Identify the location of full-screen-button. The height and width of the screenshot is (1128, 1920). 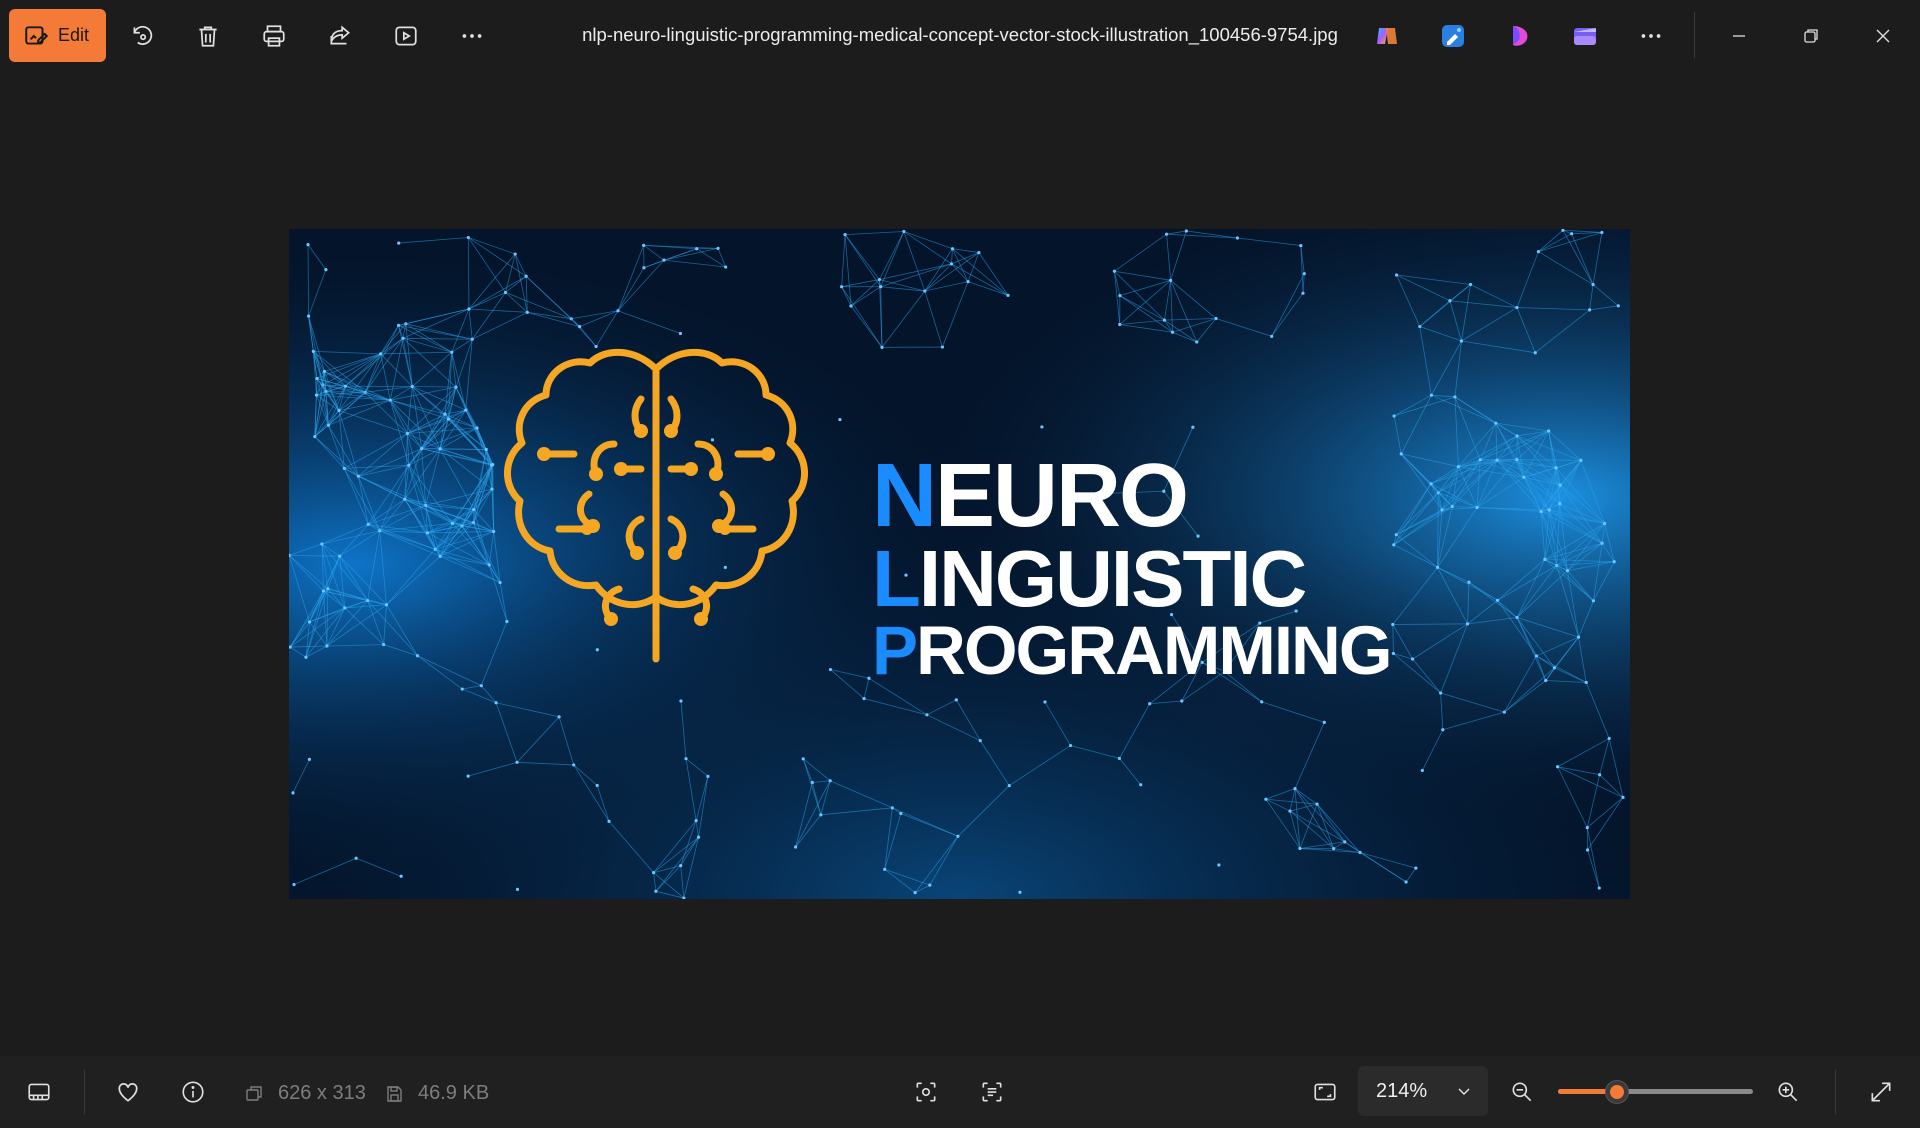
(1881, 1092).